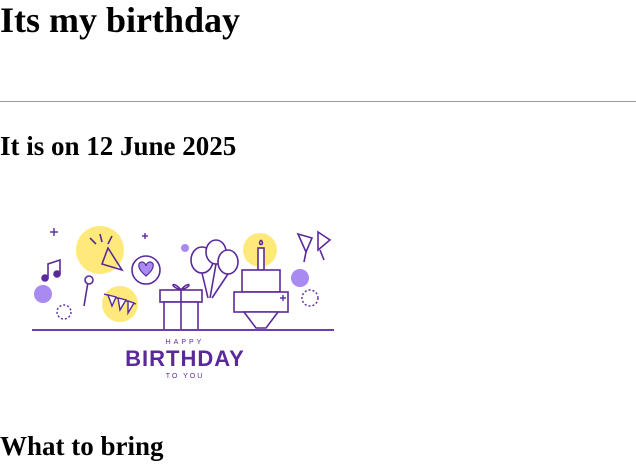 The image size is (636, 472). What do you see at coordinates (120, 20) in the screenshot?
I see `page-title: Its my birthday` at bounding box center [120, 20].